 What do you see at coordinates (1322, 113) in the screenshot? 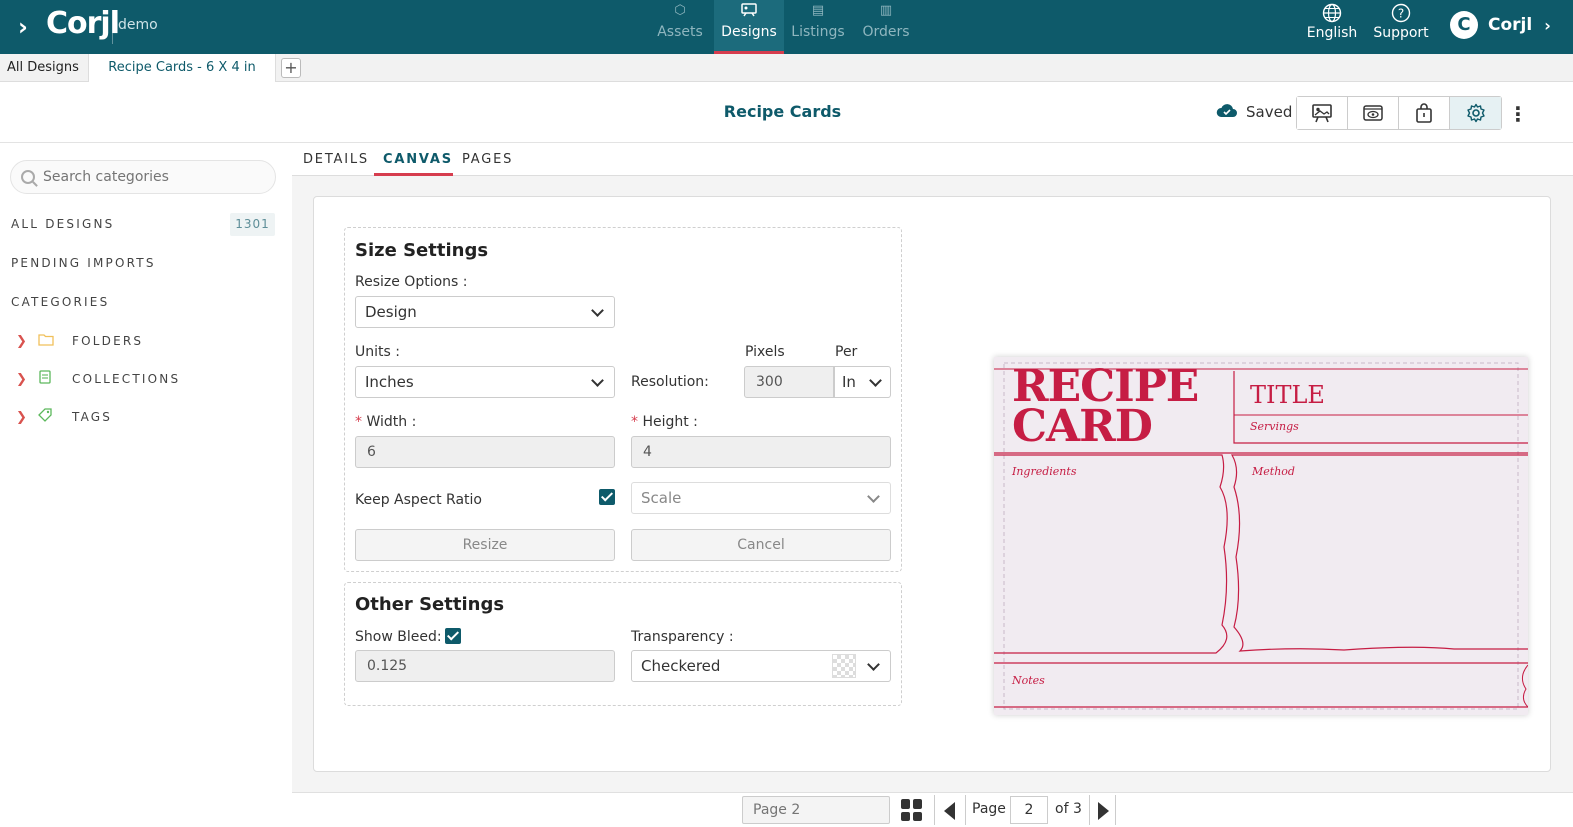
I see `editor-button` at bounding box center [1322, 113].